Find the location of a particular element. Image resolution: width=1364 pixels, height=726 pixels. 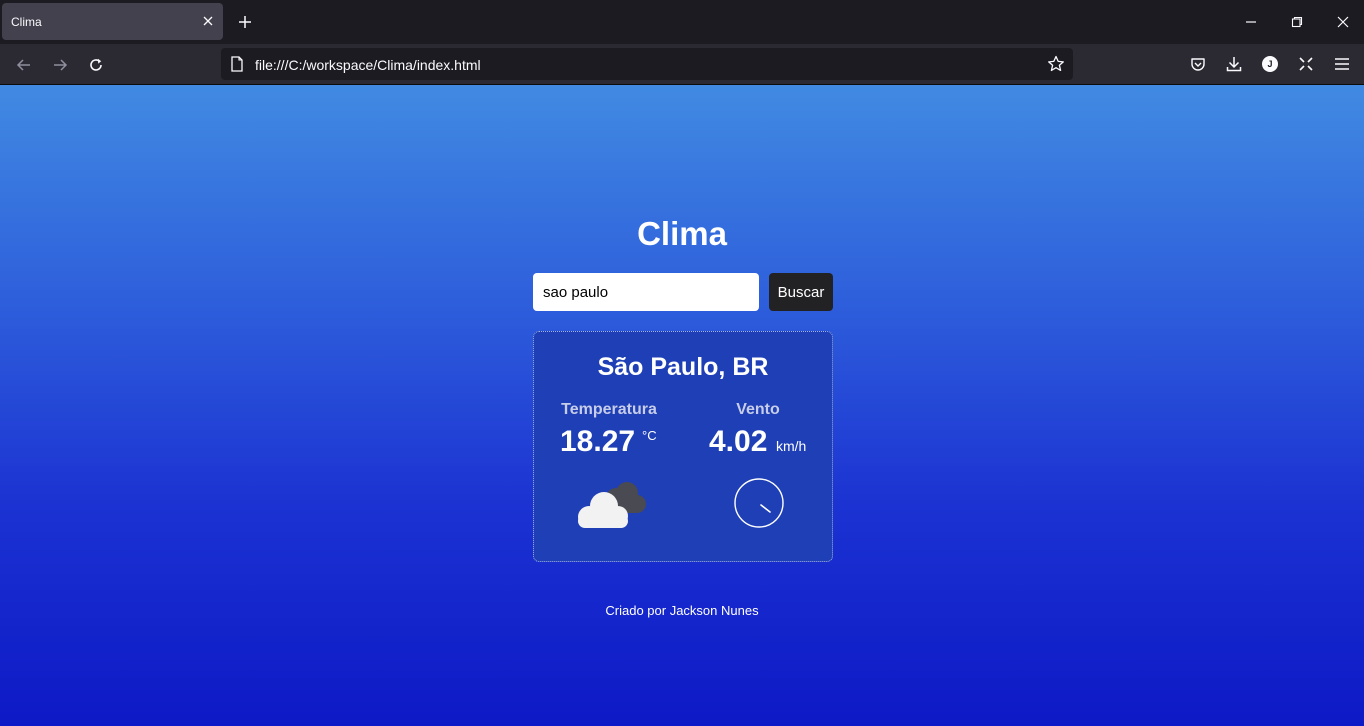

bookmark-star-icon is located at coordinates (1056, 64).